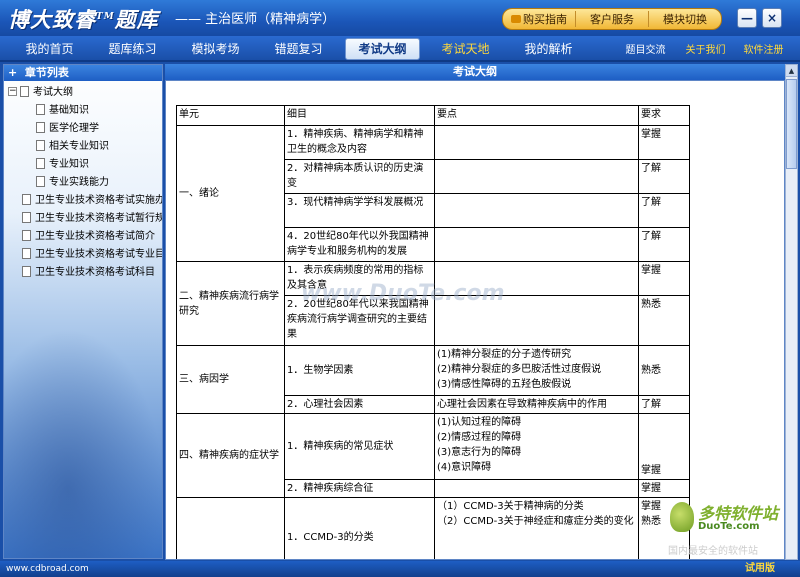 This screenshot has height=577, width=800. I want to click on vertical-scrollbar: ▲, so click(791, 312).